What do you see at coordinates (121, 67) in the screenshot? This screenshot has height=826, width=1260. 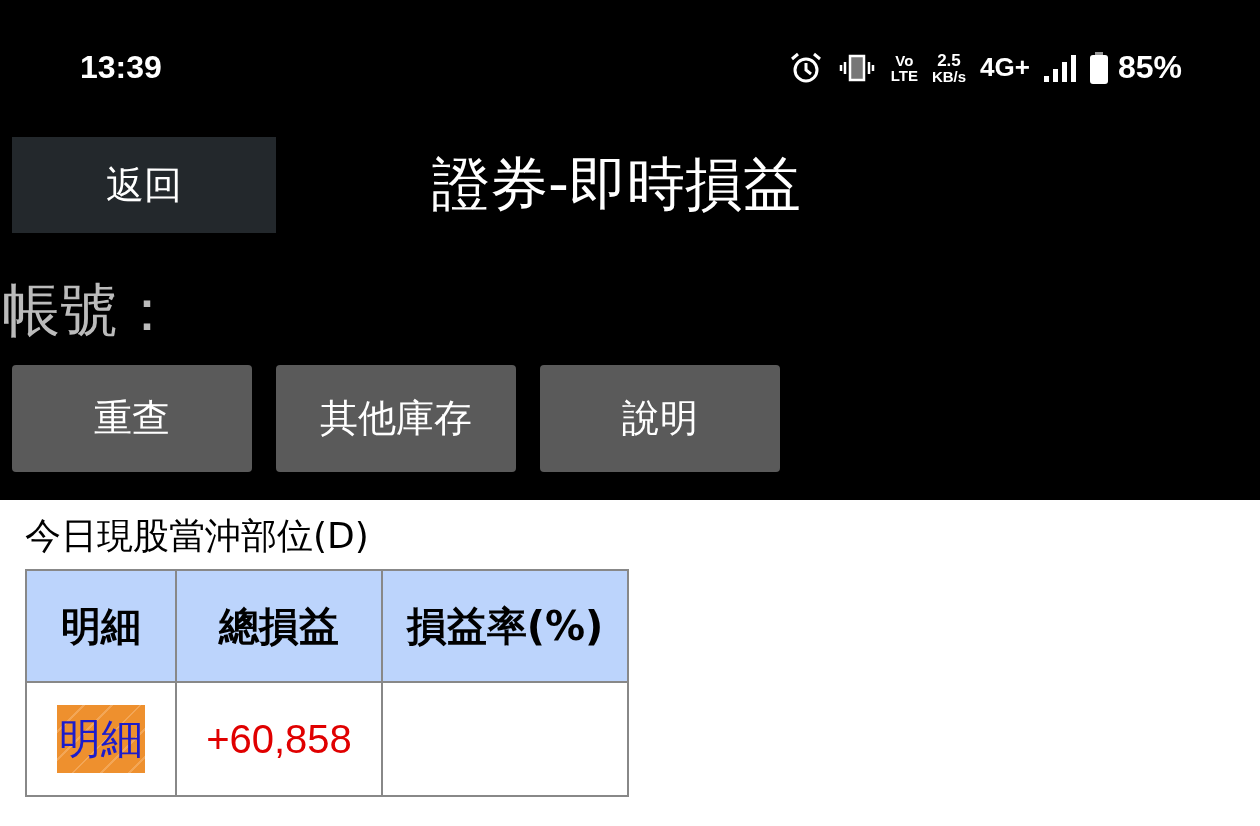 I see `status-time: 13:39` at bounding box center [121, 67].